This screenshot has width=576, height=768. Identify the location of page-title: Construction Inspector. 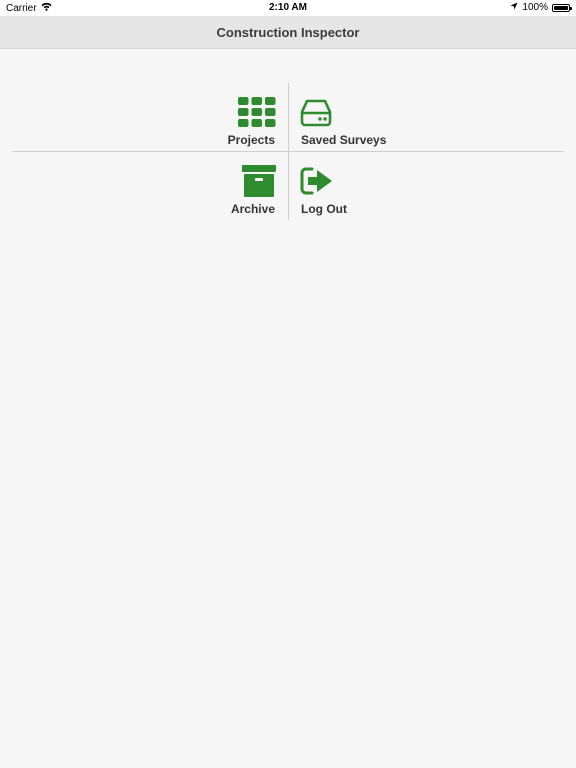
(288, 32).